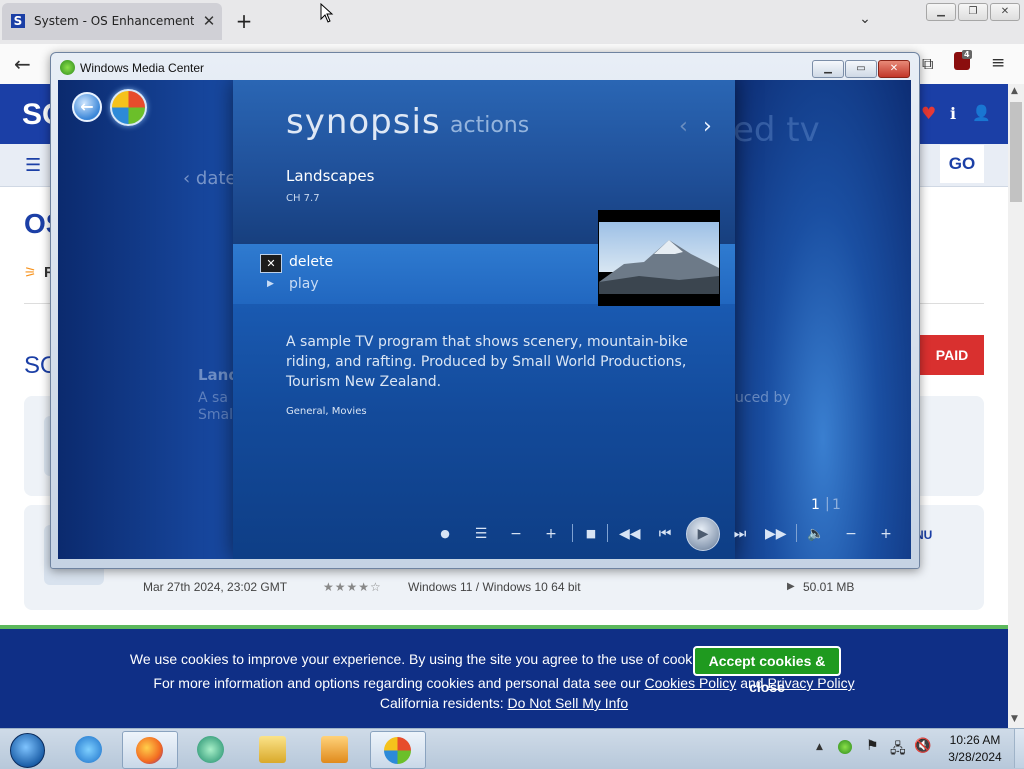 The height and width of the screenshot is (769, 1024). What do you see at coordinates (922, 746) in the screenshot?
I see `volume-muted-icon: 🔇` at bounding box center [922, 746].